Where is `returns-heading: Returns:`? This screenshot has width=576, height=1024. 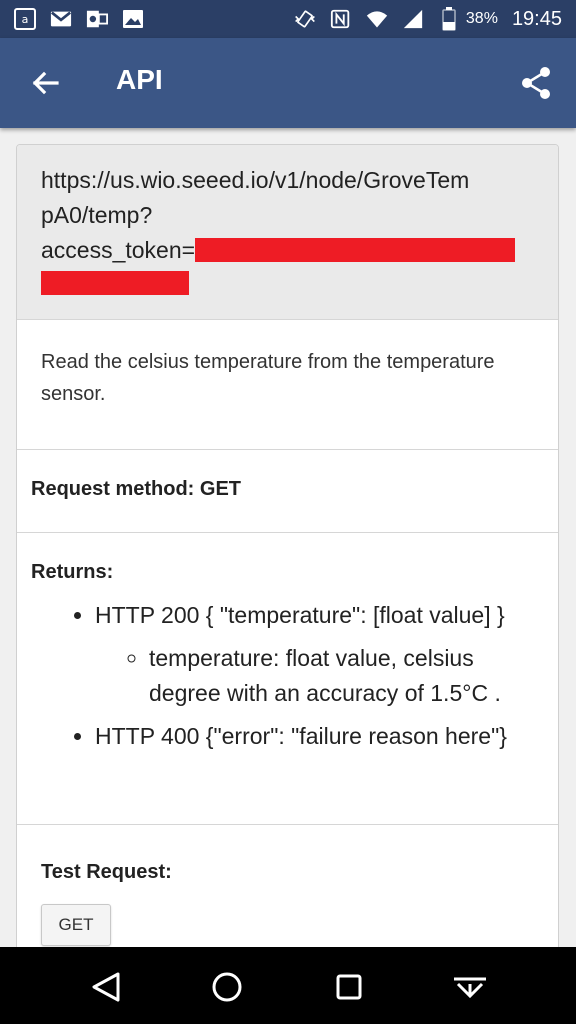
returns-heading: Returns: is located at coordinates (72, 572).